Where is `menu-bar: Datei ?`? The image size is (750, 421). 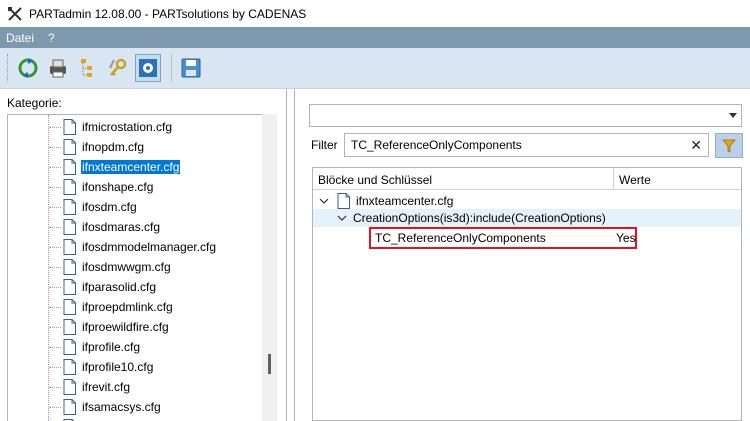
menu-bar: Datei ? is located at coordinates (375, 37).